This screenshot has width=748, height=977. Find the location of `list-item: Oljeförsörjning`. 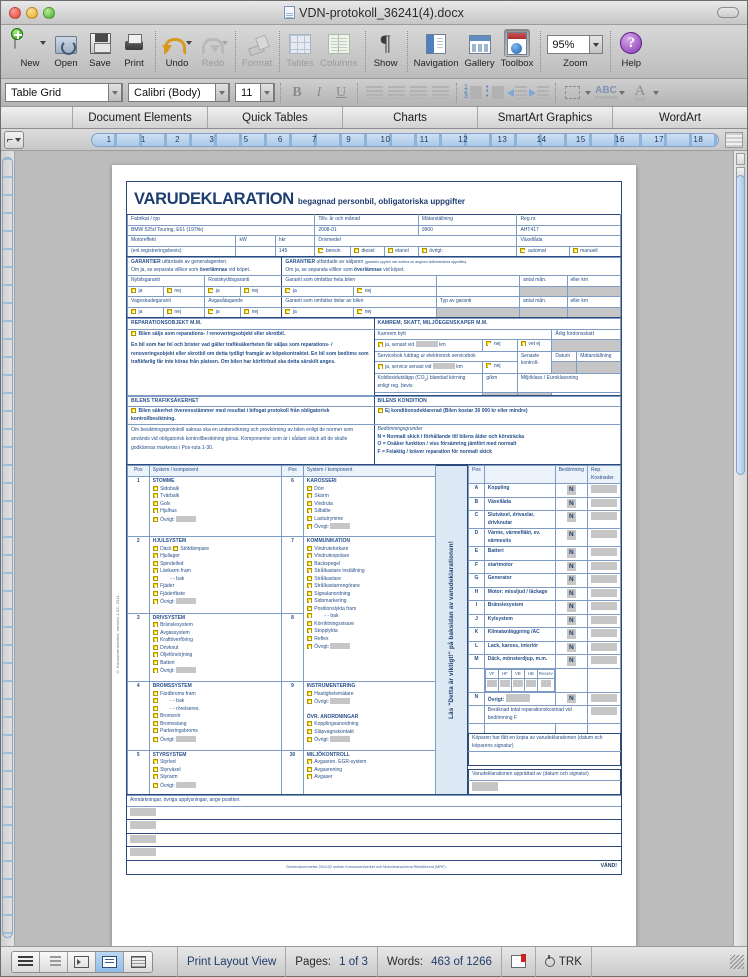

list-item: Oljeförsörjning is located at coordinates (215, 656).